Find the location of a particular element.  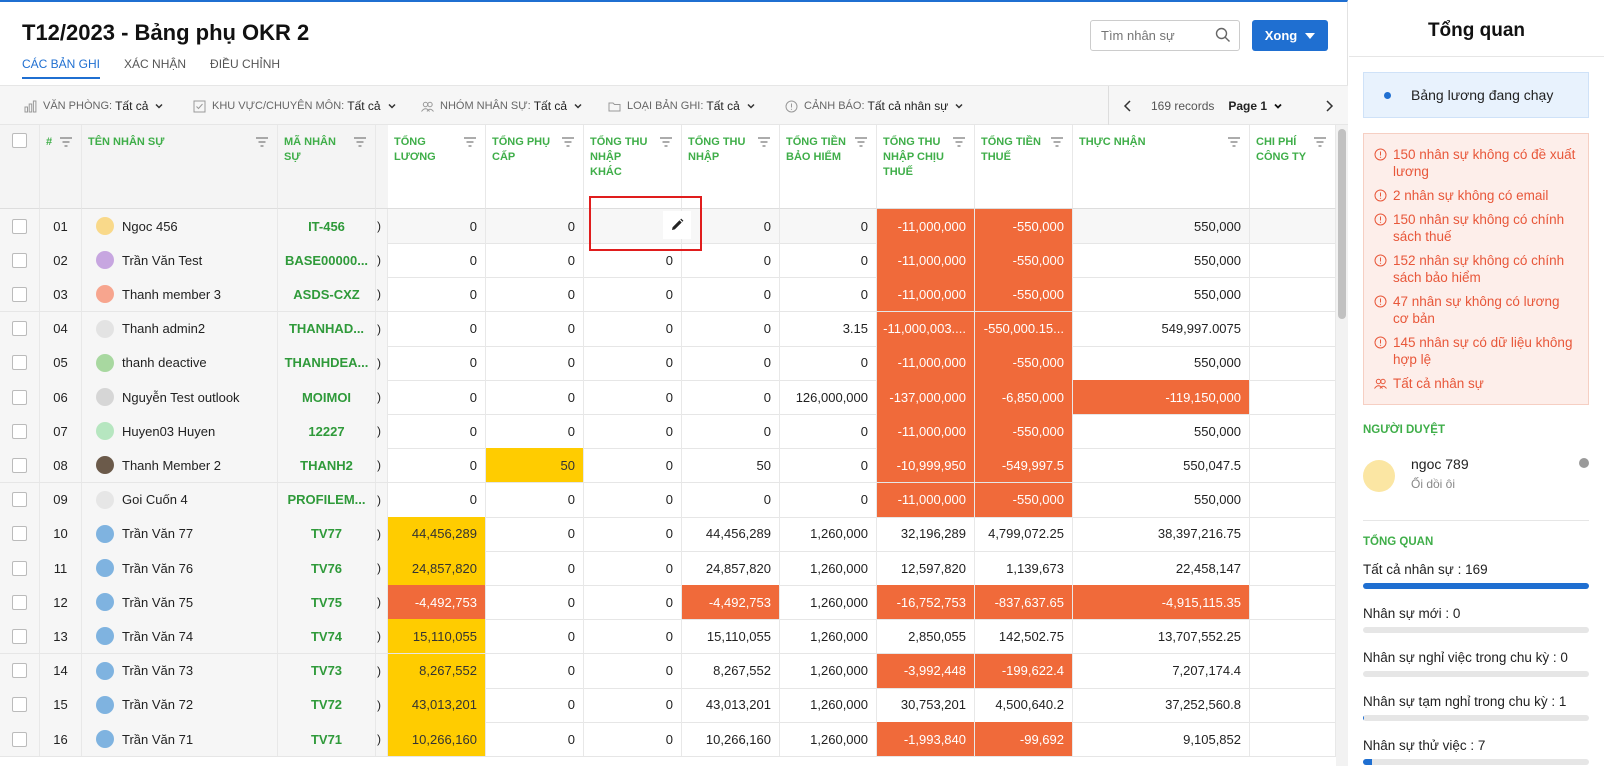

value-cell: 44,456,289 is located at coordinates (731, 533).